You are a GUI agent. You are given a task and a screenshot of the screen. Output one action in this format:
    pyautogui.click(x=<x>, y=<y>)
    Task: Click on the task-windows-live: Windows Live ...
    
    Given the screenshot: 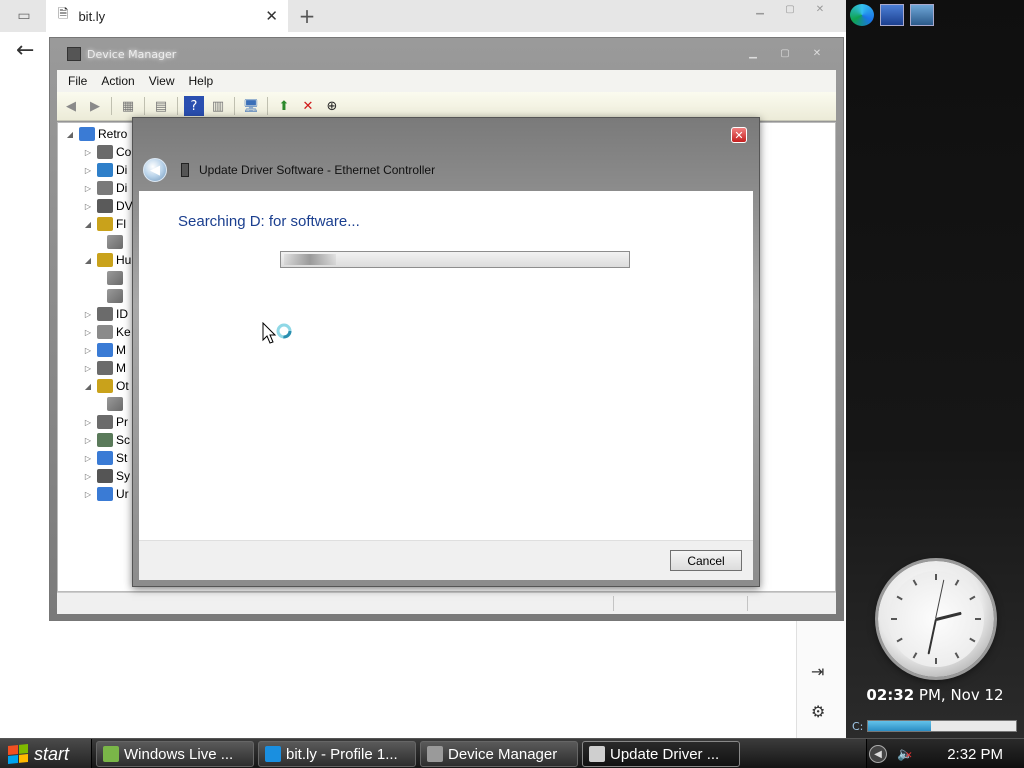 What is the action you would take?
    pyautogui.click(x=175, y=754)
    